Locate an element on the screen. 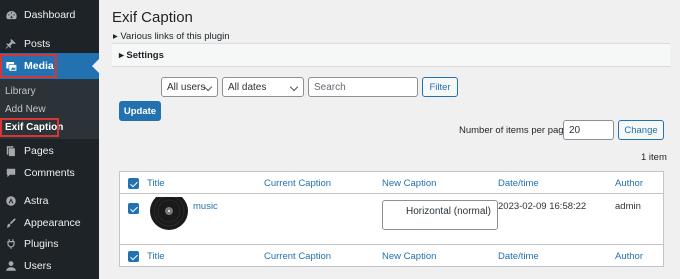  change-button: Change is located at coordinates (641, 130).